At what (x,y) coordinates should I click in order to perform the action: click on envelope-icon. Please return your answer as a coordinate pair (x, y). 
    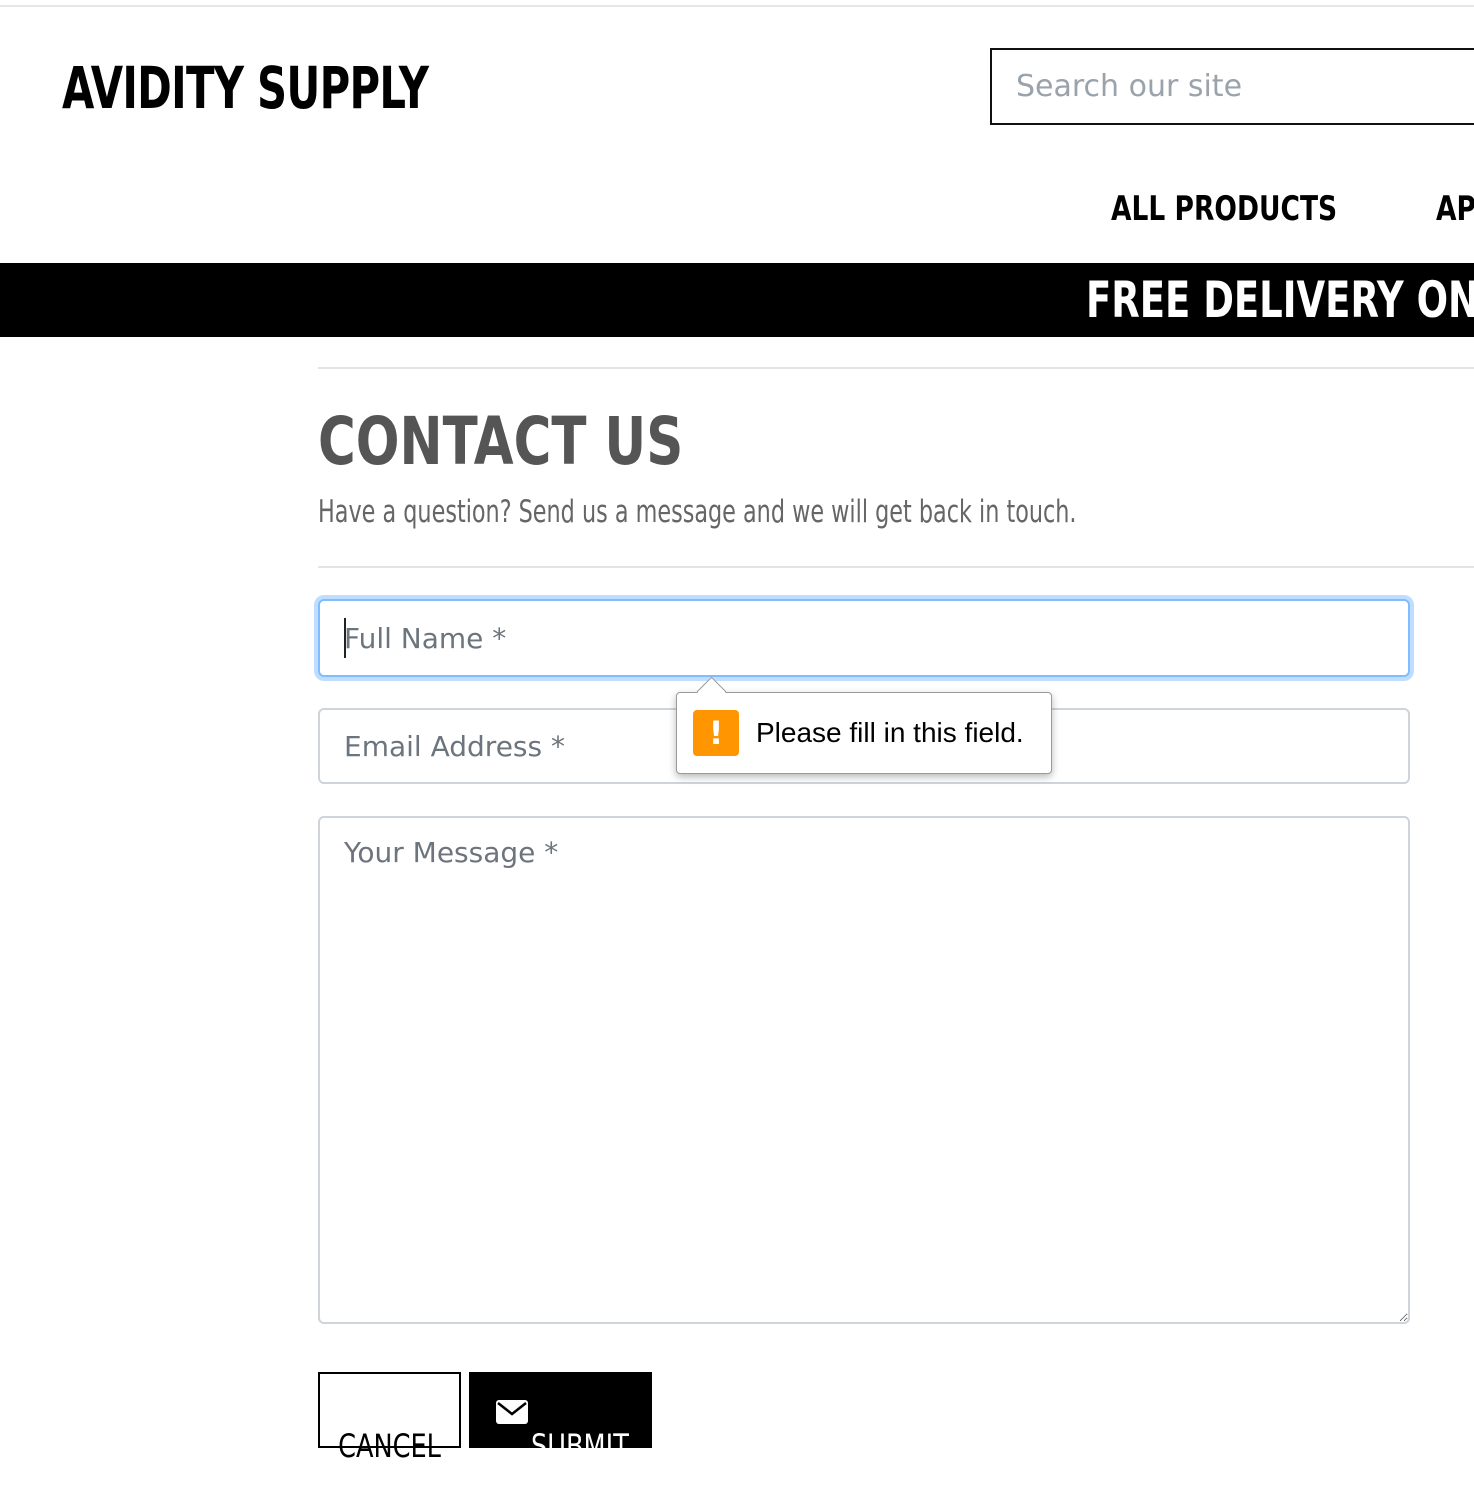
    Looking at the image, I should click on (512, 1412).